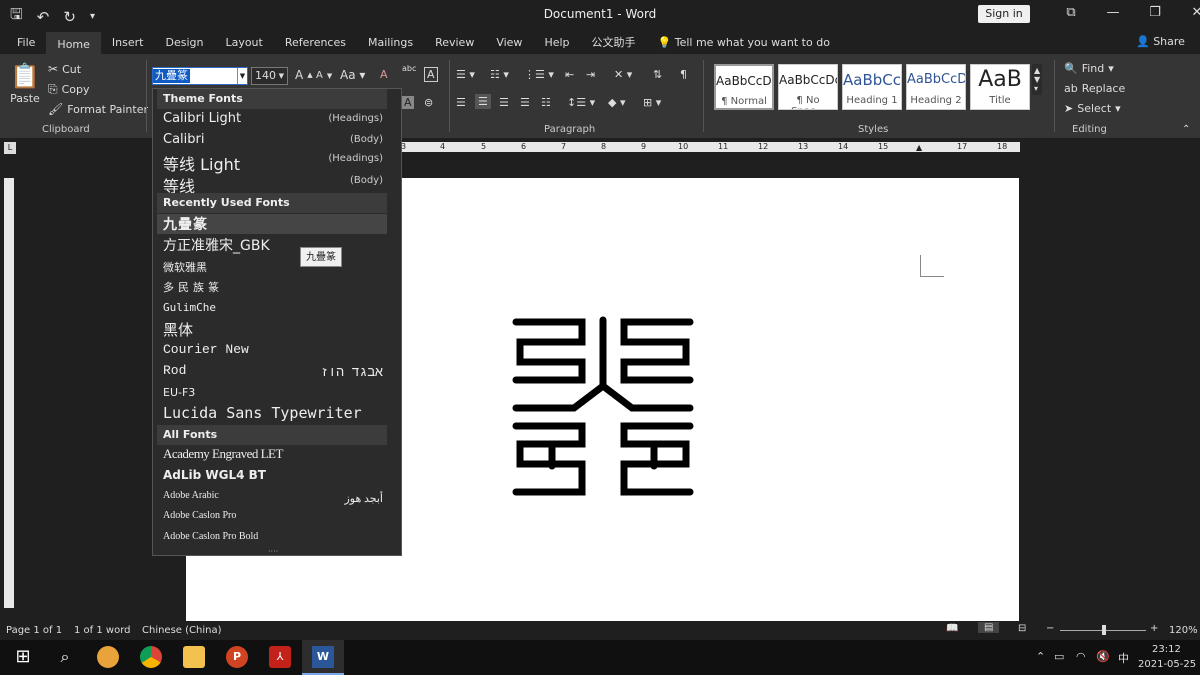 The image size is (1200, 675). I want to click on tab-selector-icon: L, so click(10, 148).